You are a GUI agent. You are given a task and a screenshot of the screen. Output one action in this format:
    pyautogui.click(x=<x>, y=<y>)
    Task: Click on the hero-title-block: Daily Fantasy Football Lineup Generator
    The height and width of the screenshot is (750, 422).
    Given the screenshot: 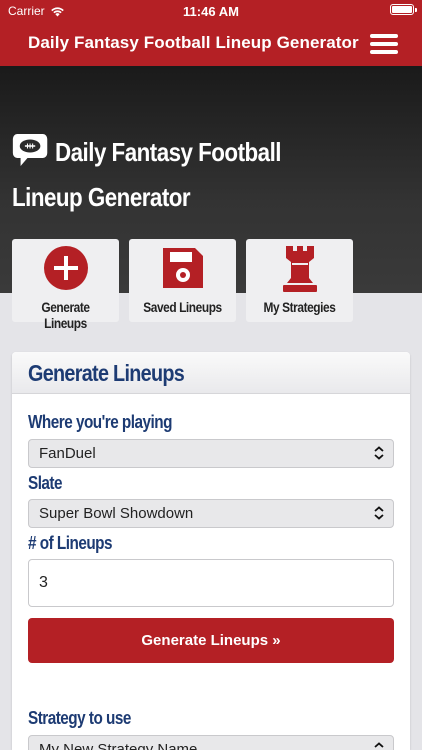 What is the action you would take?
    pyautogui.click(x=175, y=175)
    